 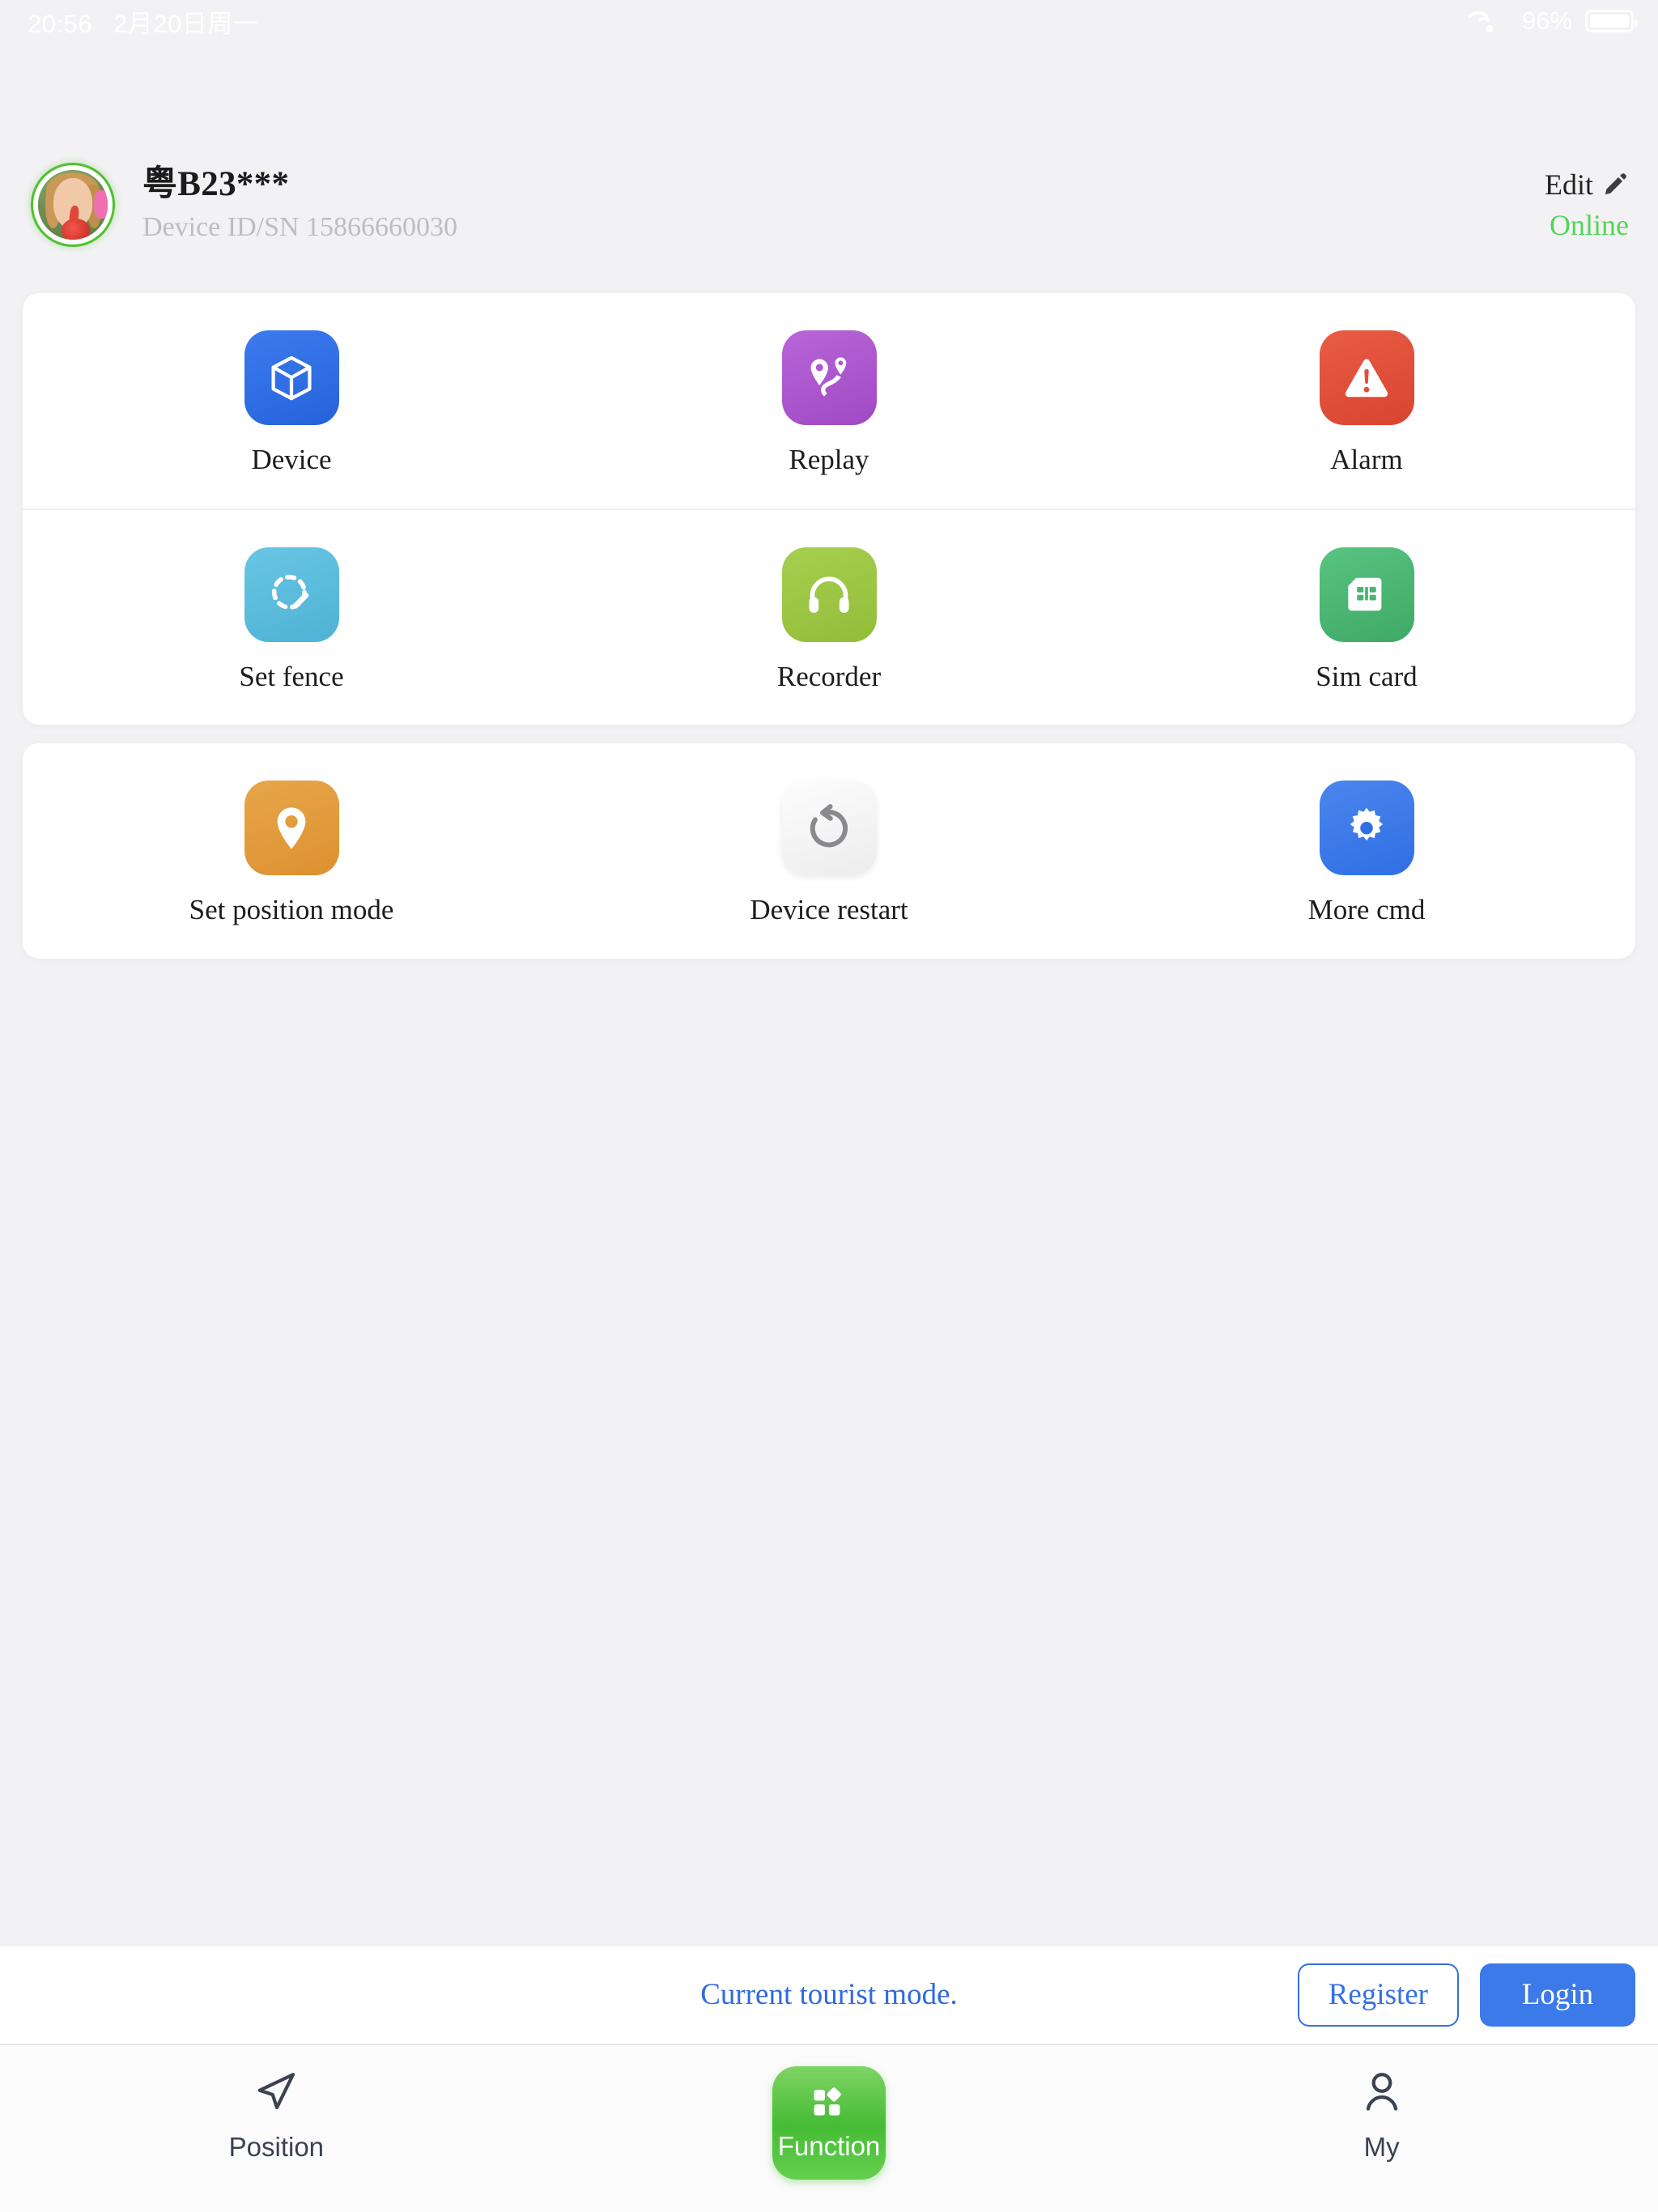 I want to click on tab-function: Function, so click(x=829, y=2113).